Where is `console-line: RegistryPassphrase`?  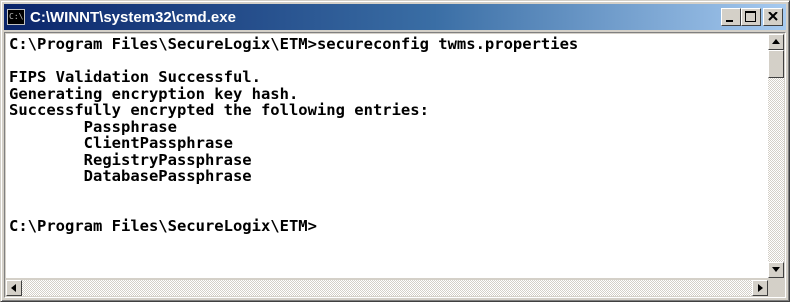 console-line: RegistryPassphrase is located at coordinates (130, 159).